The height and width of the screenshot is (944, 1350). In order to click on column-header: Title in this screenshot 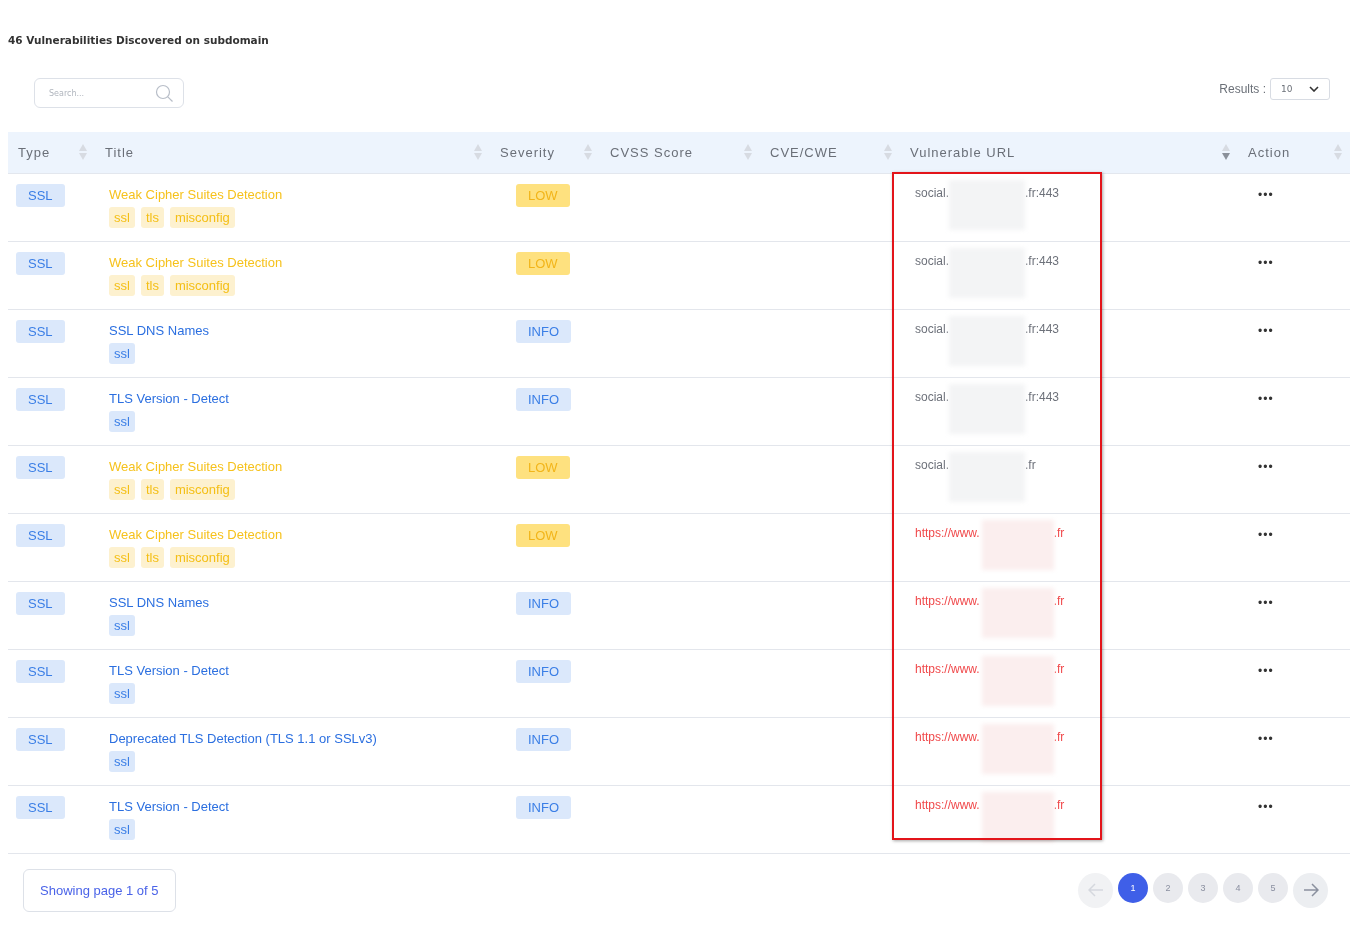, I will do `click(120, 152)`.